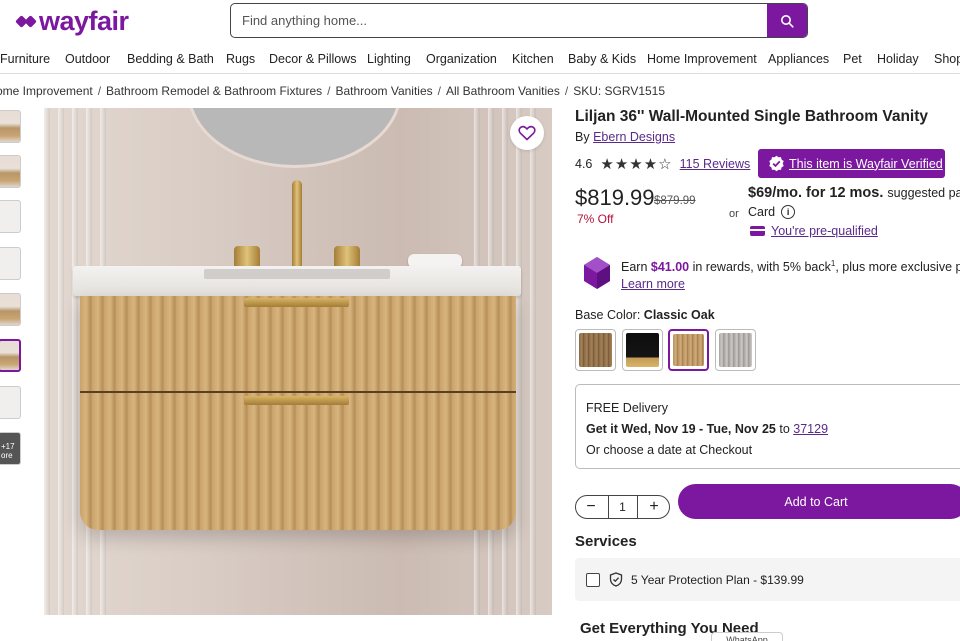 Image resolution: width=960 pixels, height=641 pixels. Describe the element at coordinates (383, 91) in the screenshot. I see `breadcrumb-bathroom-vanities: Bathroom Vanities` at that location.